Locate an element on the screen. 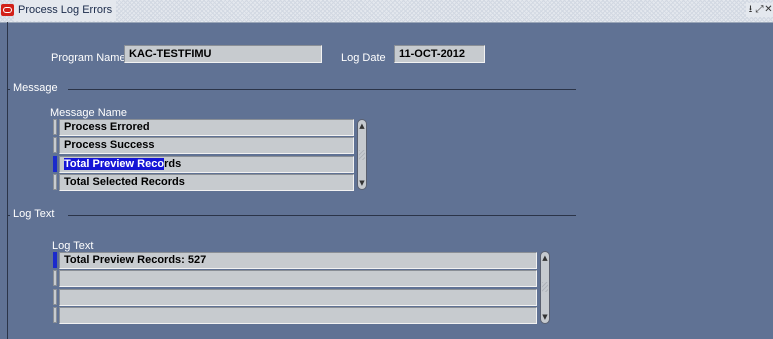  log-date-field: 11-OCT-2012 is located at coordinates (439, 54).